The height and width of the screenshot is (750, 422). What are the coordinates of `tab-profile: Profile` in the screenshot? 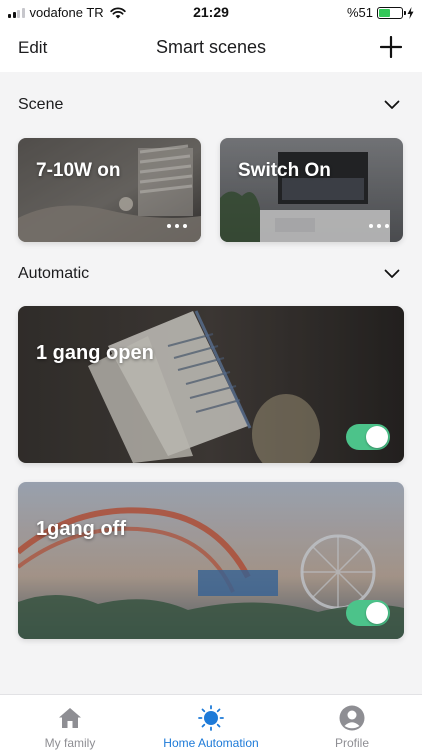 It's located at (352, 722).